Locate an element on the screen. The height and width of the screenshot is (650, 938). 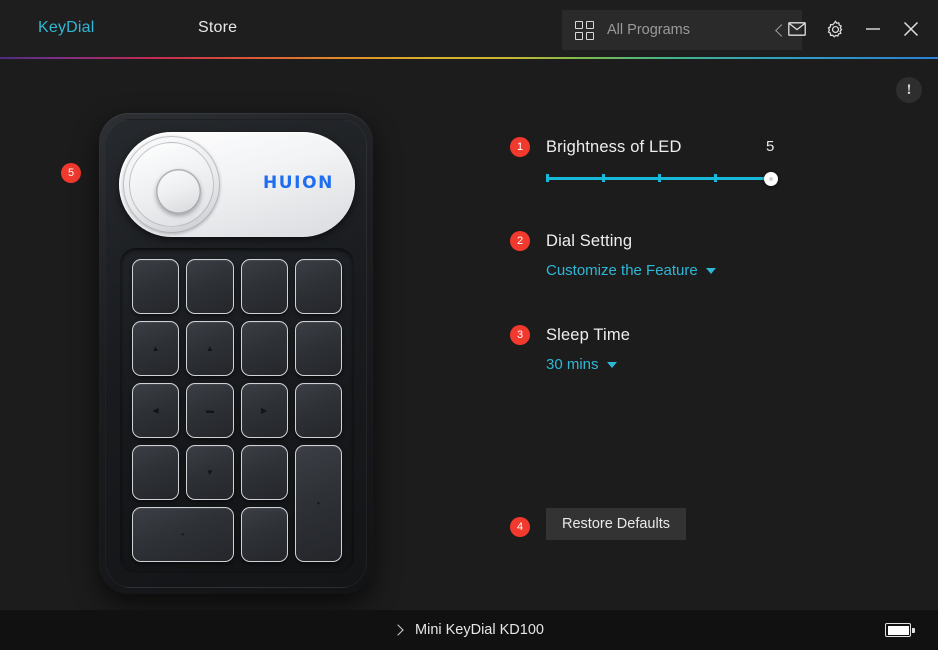
key-glyph: ▲ is located at coordinates (155, 348).